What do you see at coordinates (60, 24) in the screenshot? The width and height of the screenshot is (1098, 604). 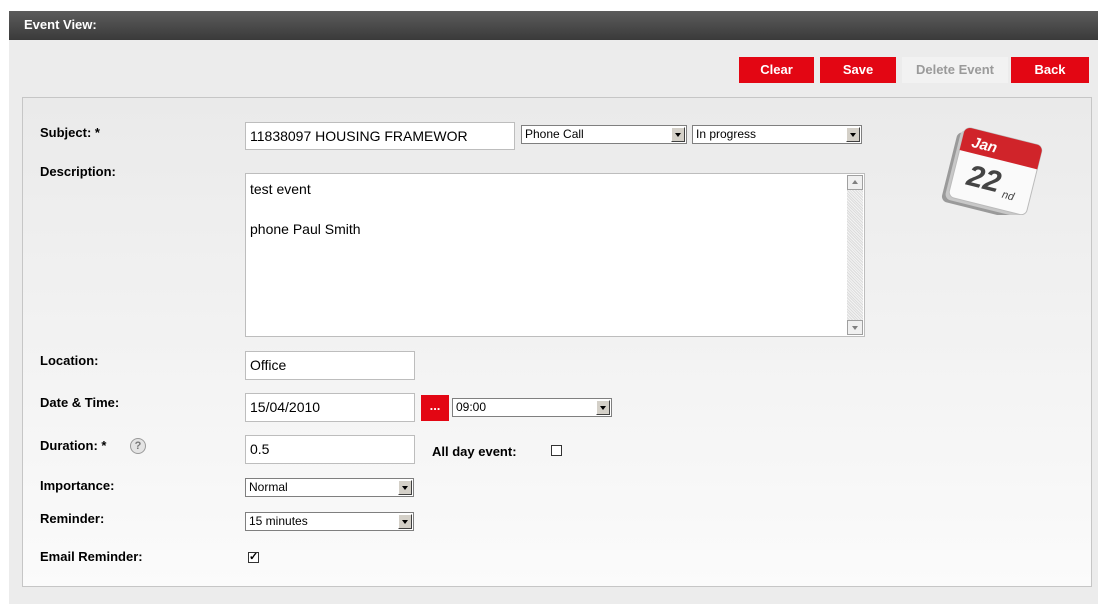 I see `window-title: Event View:` at bounding box center [60, 24].